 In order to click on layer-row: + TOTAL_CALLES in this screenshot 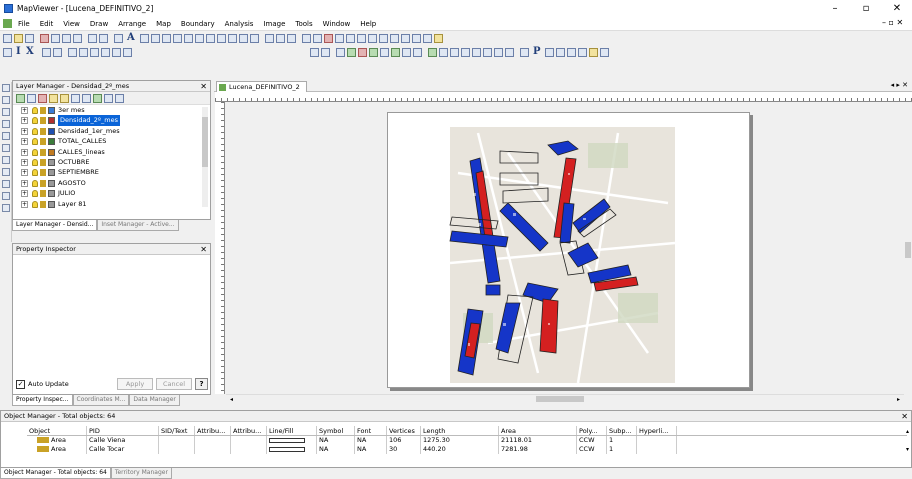, I will do `click(108, 141)`.